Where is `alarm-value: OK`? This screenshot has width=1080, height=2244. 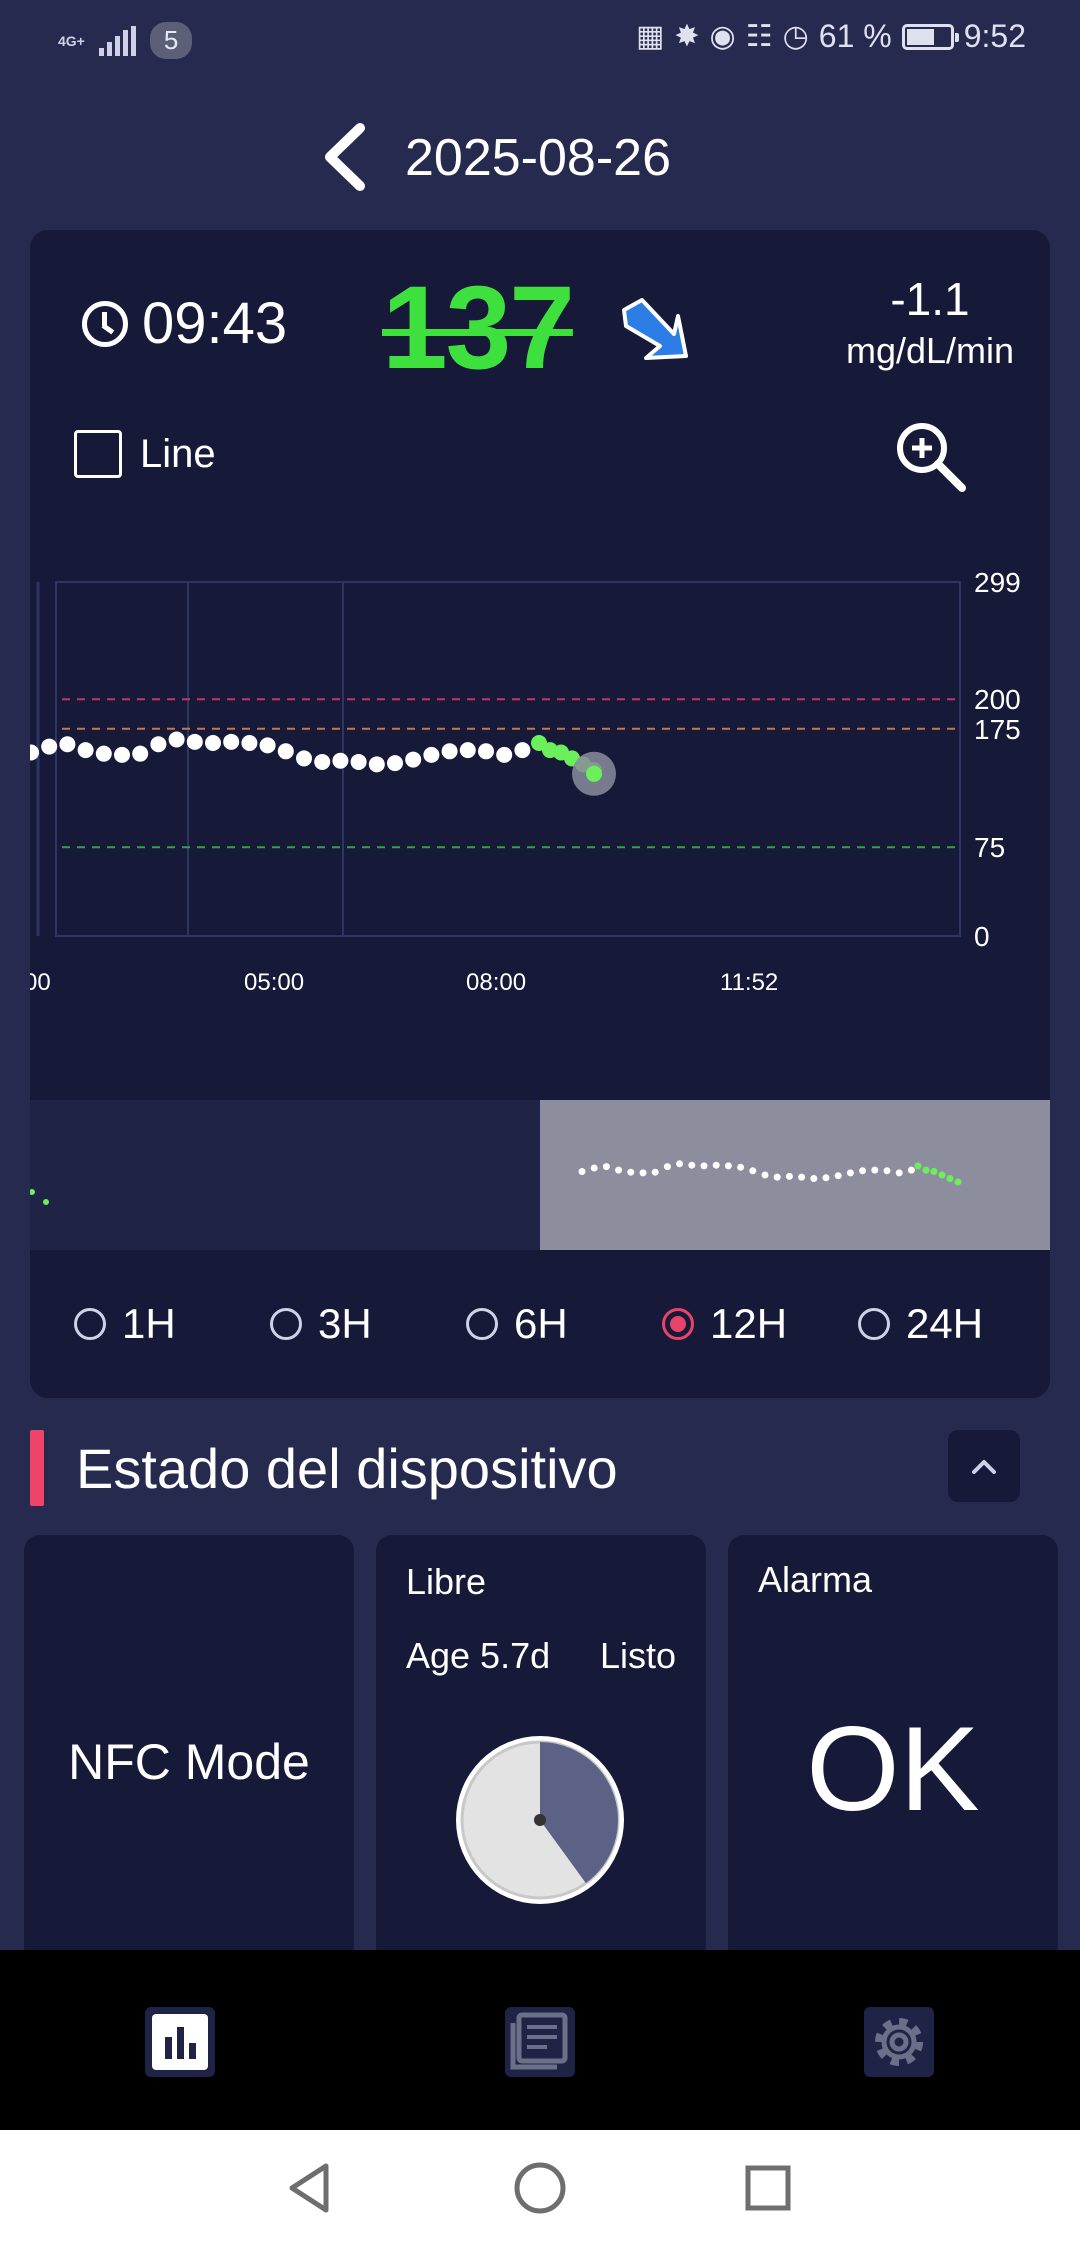 alarm-value: OK is located at coordinates (893, 1769).